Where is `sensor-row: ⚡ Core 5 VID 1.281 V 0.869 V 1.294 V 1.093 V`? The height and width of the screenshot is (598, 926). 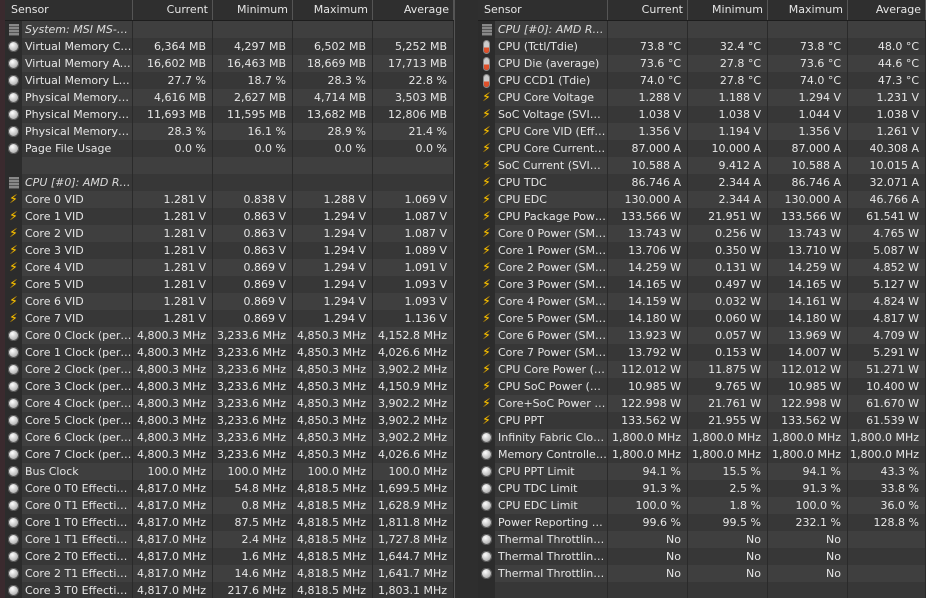 sensor-row: ⚡ Core 5 VID 1.281 V 0.869 V 1.294 V 1.093 V is located at coordinates (229, 284).